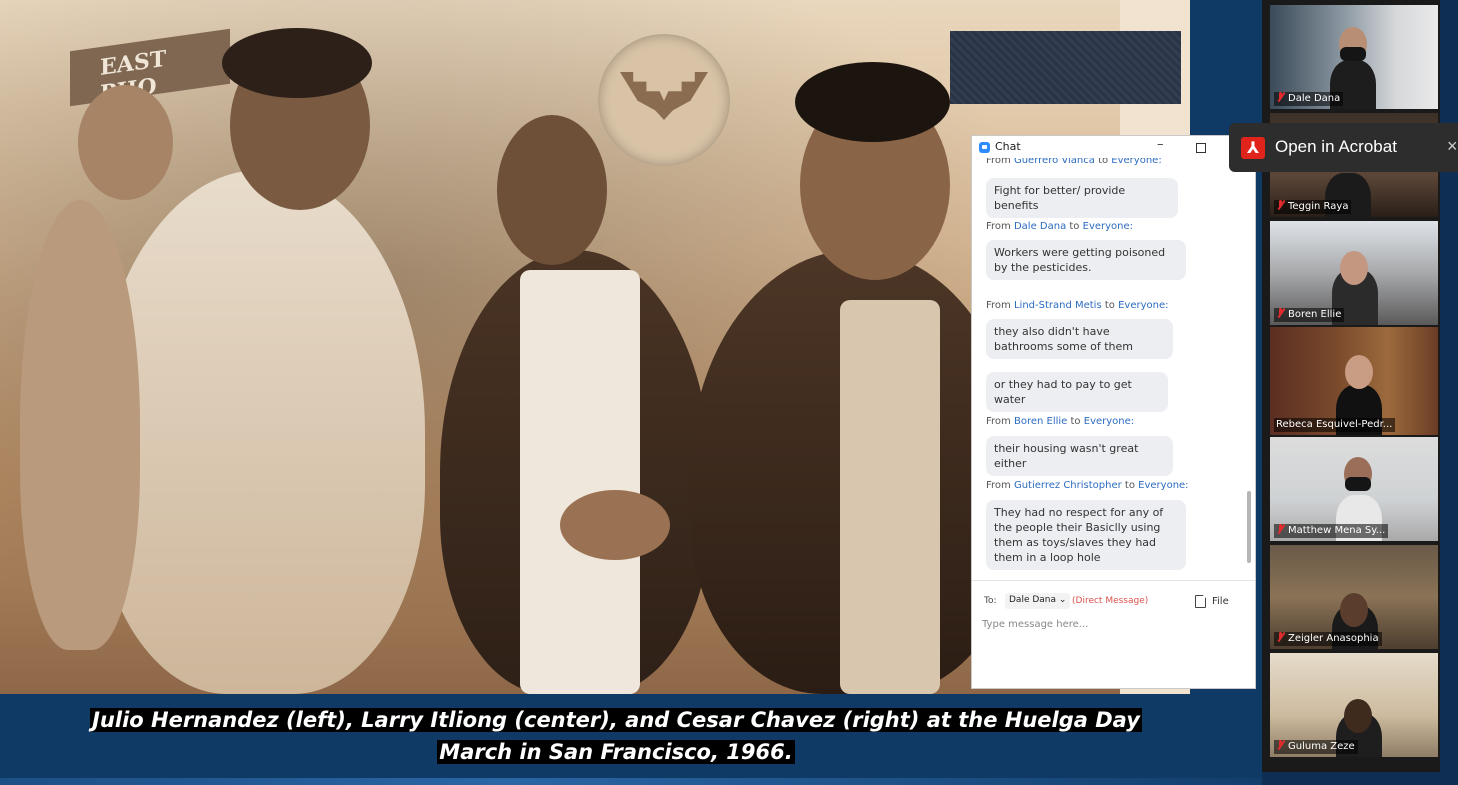 The width and height of the screenshot is (1458, 785). I want to click on chat-message-input, so click(1113, 649).